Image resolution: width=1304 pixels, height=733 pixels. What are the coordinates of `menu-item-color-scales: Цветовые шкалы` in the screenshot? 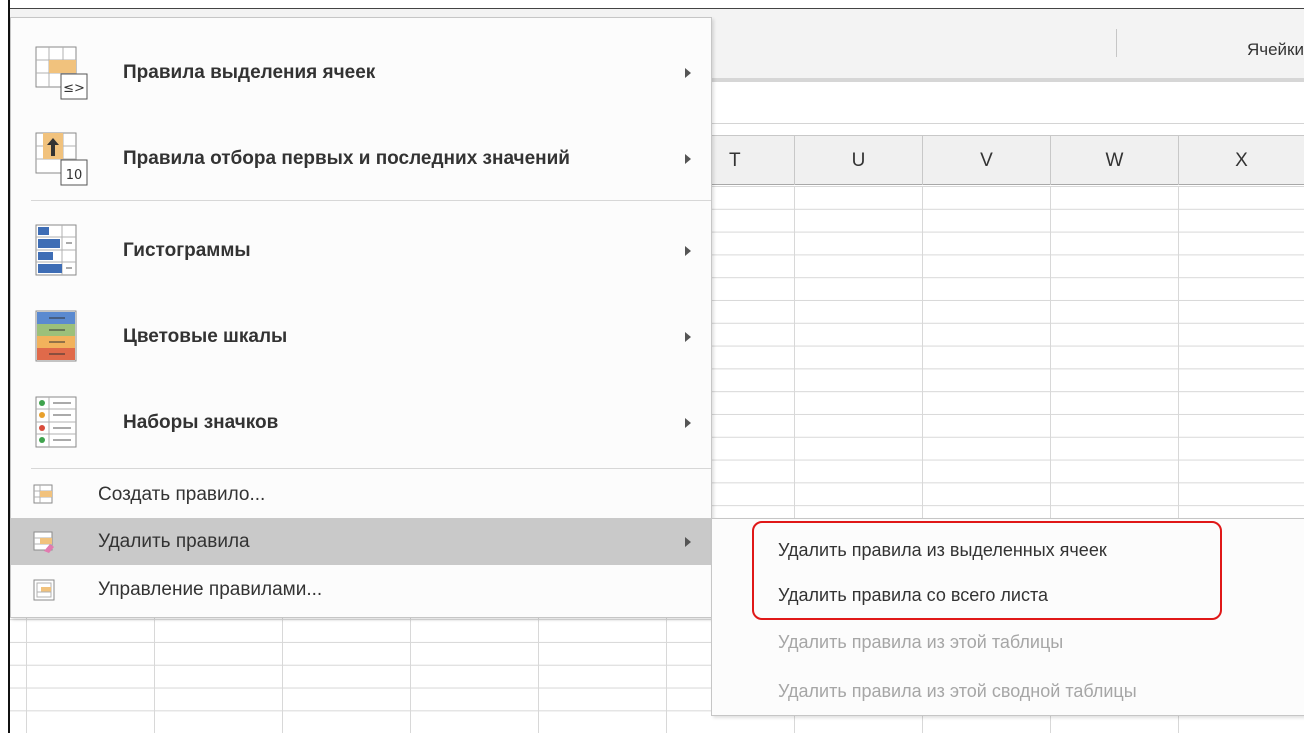 It's located at (361, 337).